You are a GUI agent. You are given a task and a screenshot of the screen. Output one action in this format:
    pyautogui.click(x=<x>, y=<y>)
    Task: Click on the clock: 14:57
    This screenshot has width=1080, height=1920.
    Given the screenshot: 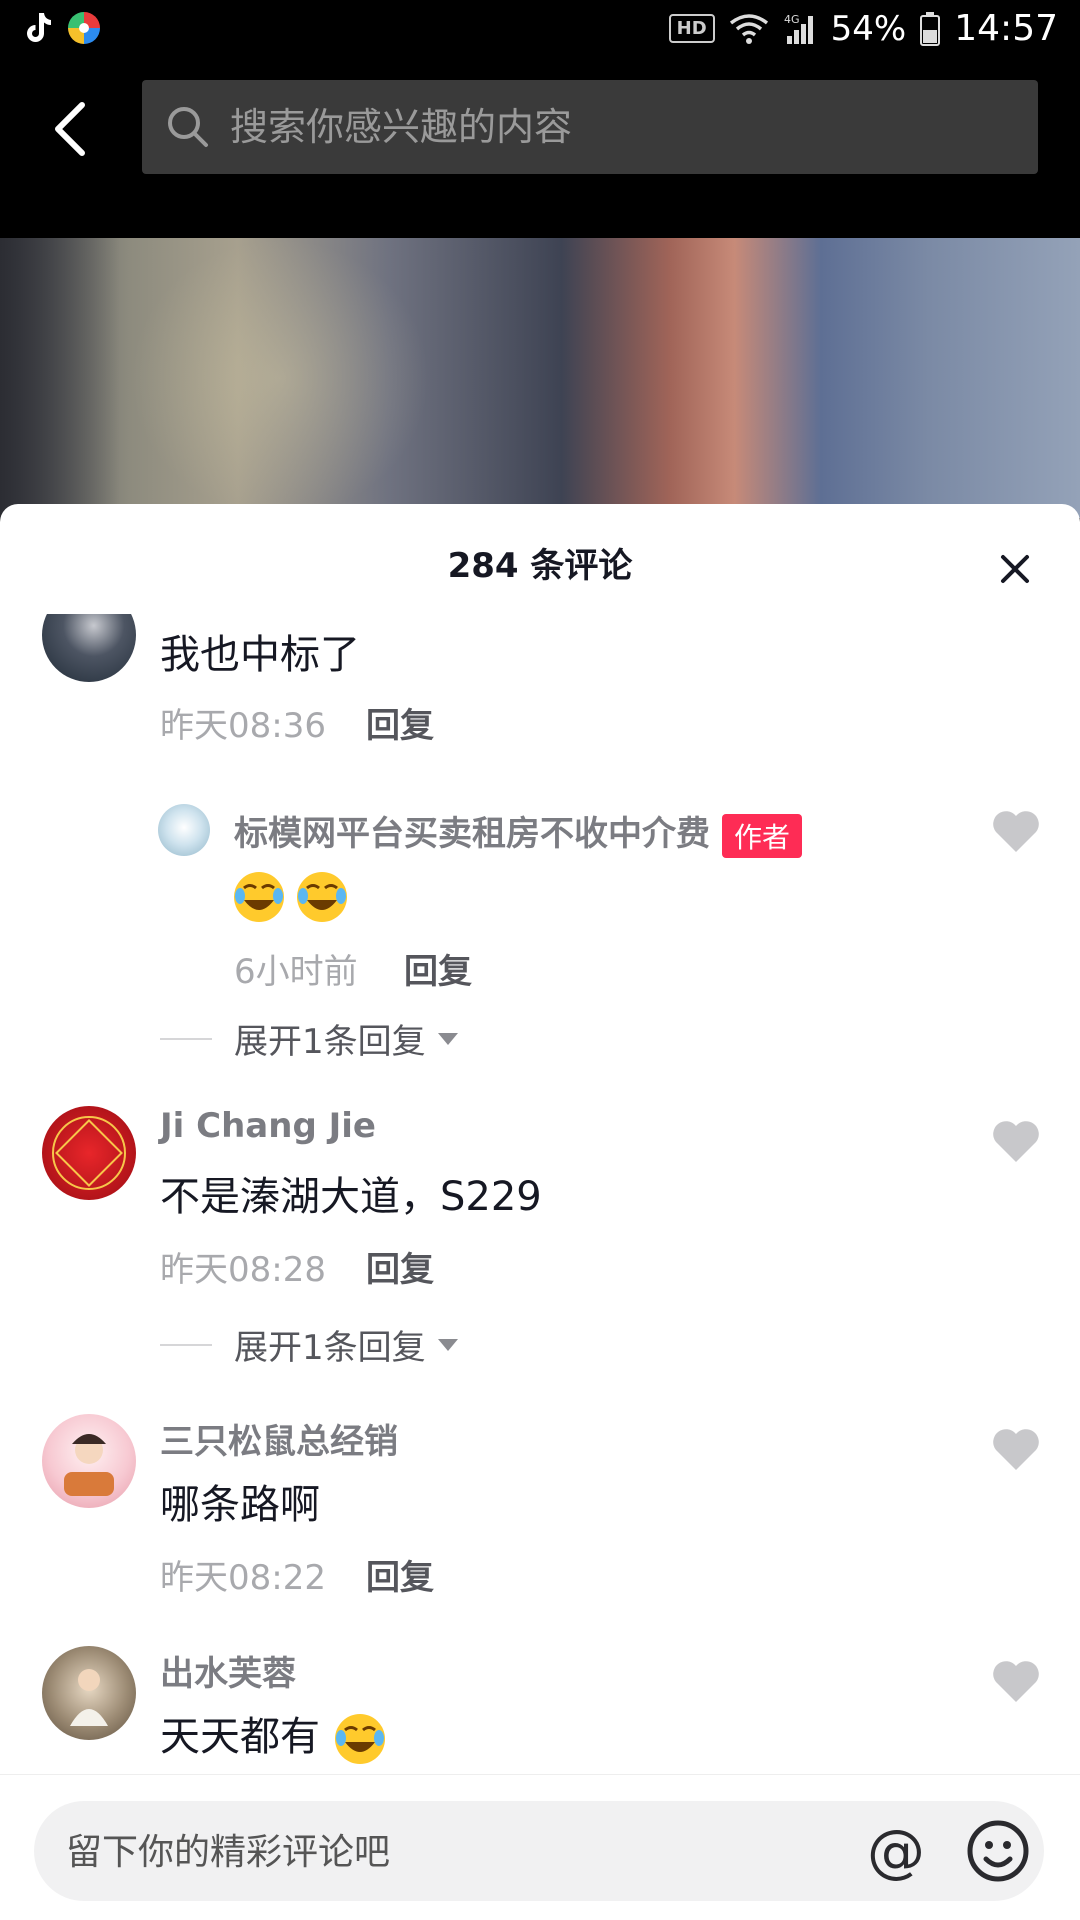 What is the action you would take?
    pyautogui.click(x=1006, y=28)
    